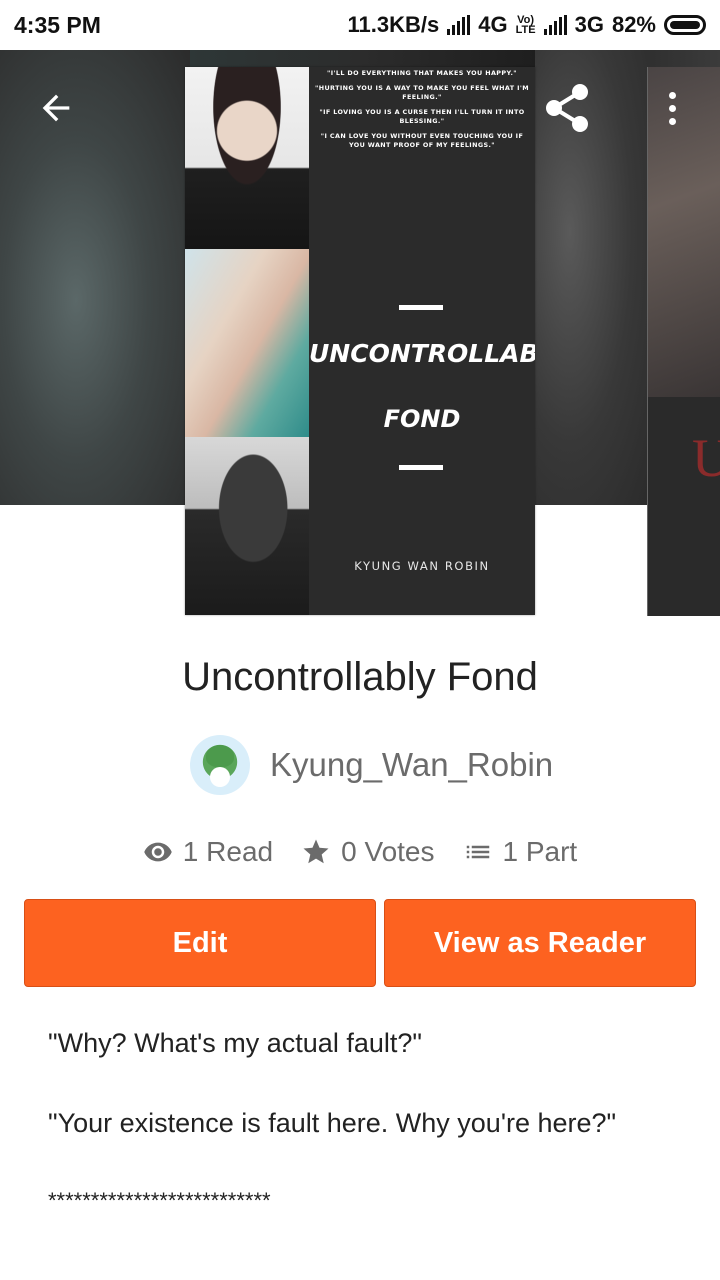 Image resolution: width=720 pixels, height=1280 pixels. I want to click on eye-icon, so click(158, 852).